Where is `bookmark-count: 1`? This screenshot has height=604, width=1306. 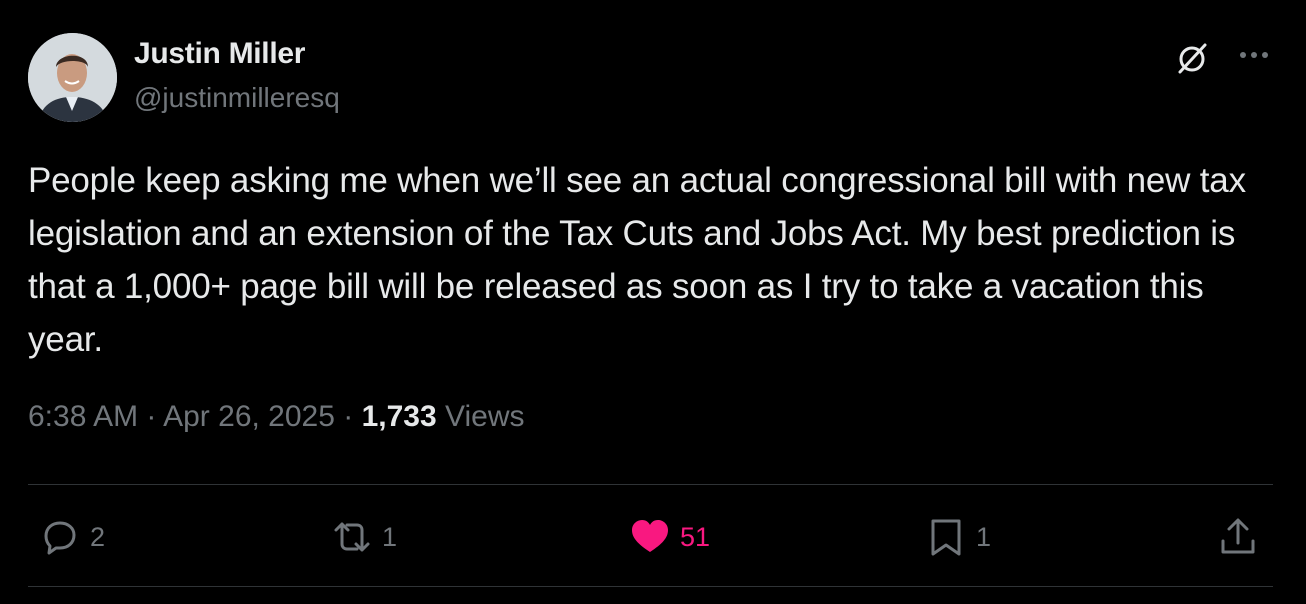 bookmark-count: 1 is located at coordinates (984, 536).